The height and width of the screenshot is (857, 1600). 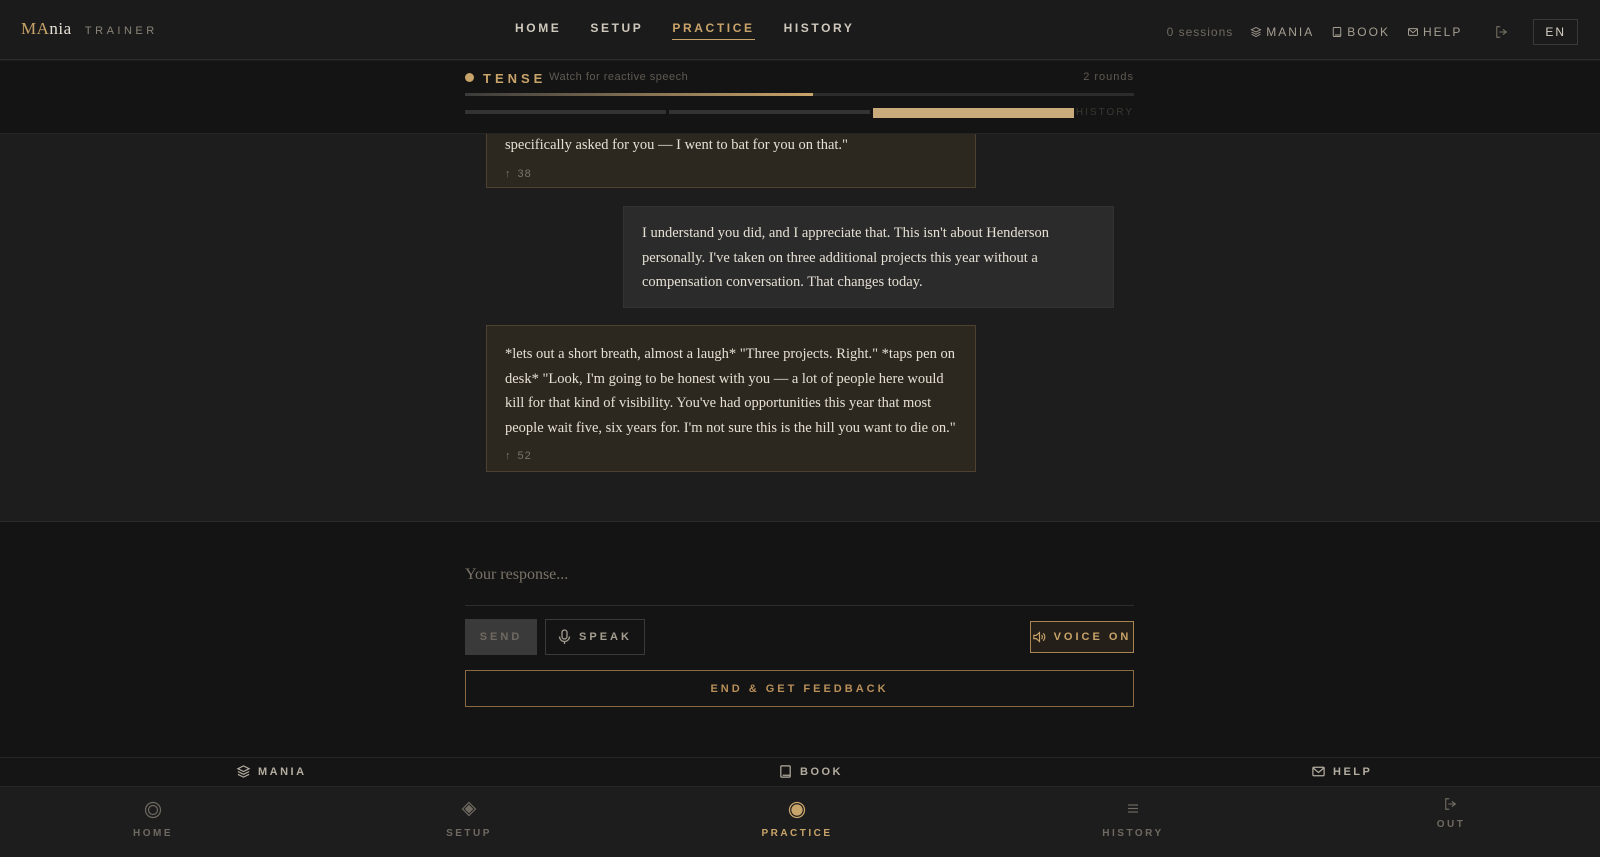 I want to click on footer-book-link: BOOK, so click(x=810, y=771).